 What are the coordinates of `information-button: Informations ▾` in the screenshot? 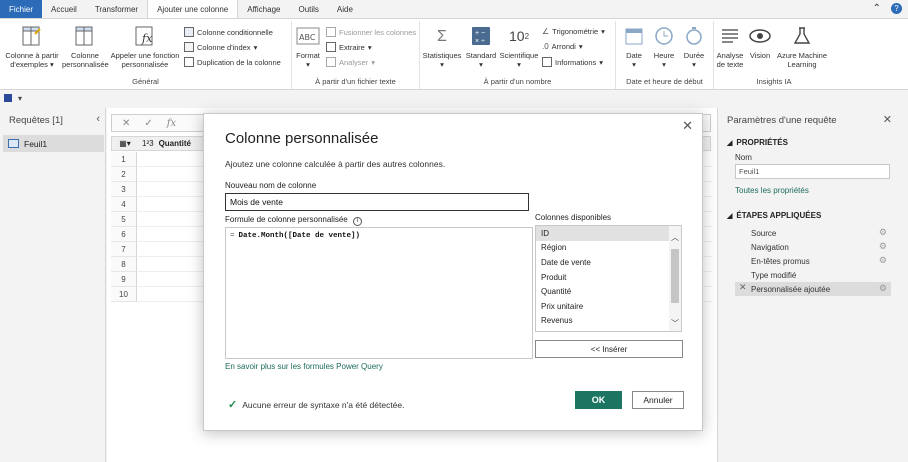 It's located at (572, 62).